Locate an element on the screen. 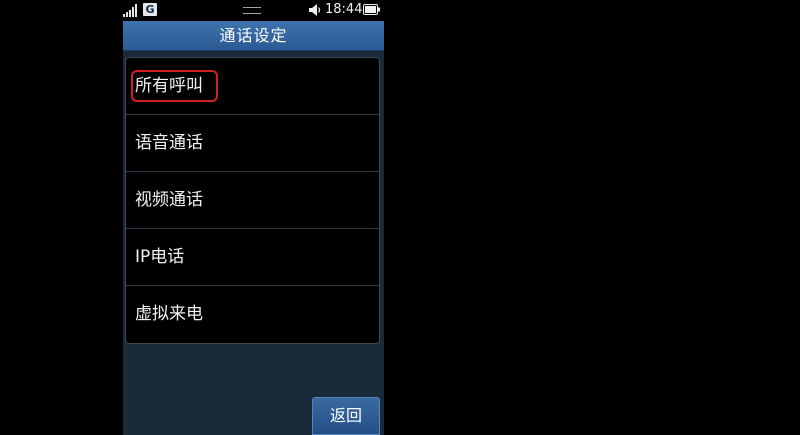 Image resolution: width=800 pixels, height=435 pixels. title-bar: 通话设定 is located at coordinates (253, 36).